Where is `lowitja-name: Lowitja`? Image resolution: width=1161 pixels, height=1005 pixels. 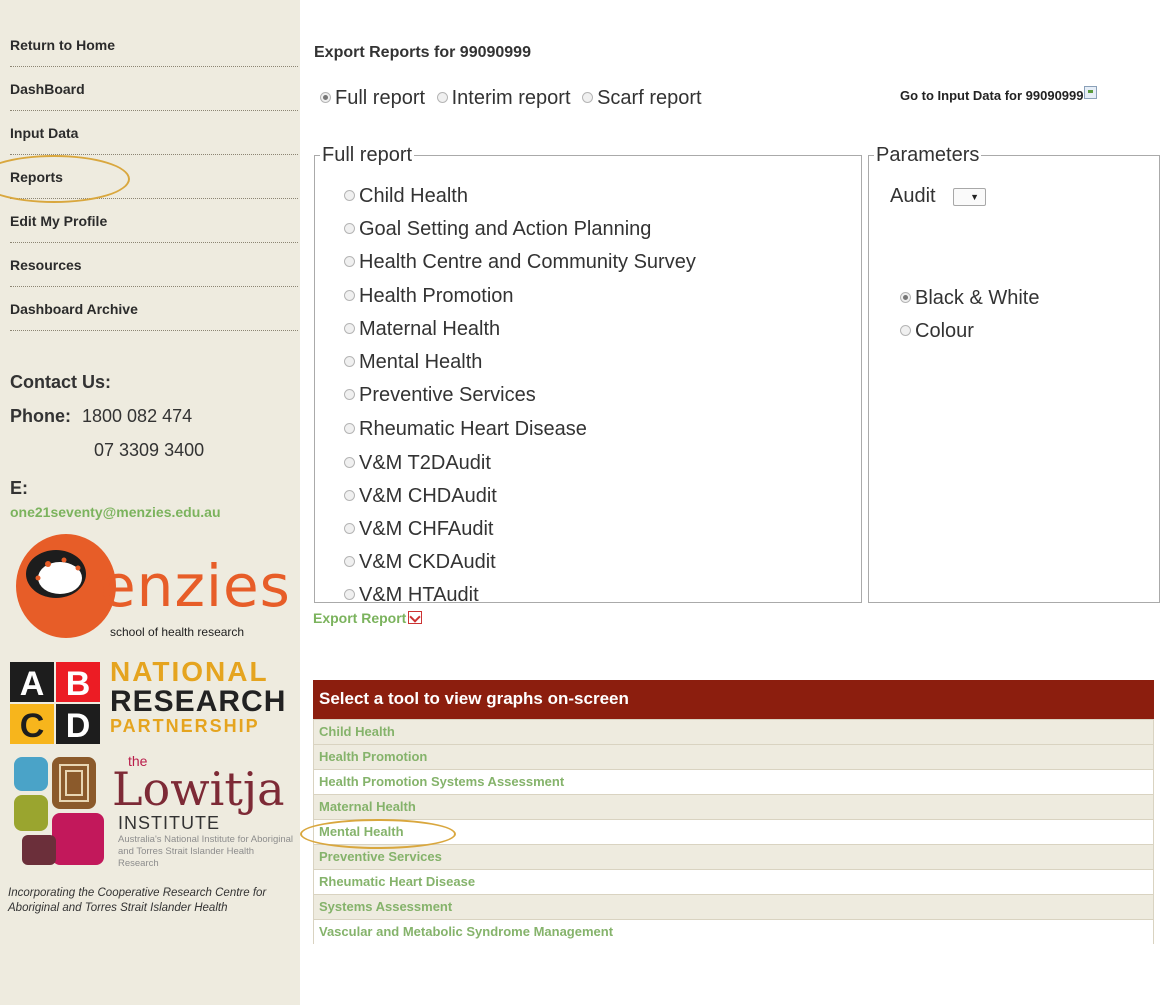 lowitja-name: Lowitja is located at coordinates (198, 789).